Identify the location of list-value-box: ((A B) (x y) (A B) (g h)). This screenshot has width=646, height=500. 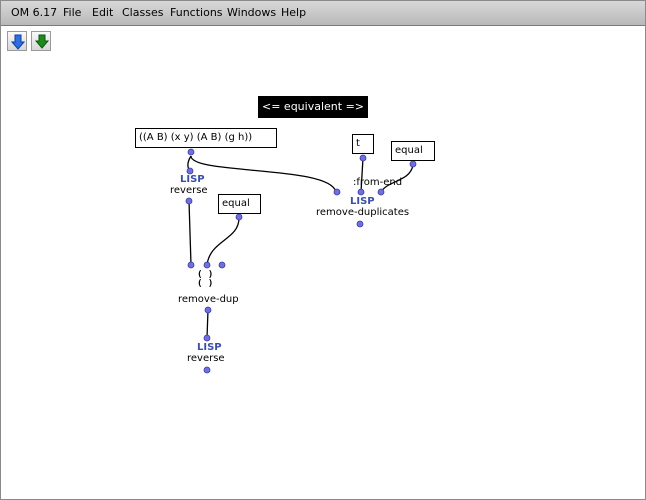
(206, 138).